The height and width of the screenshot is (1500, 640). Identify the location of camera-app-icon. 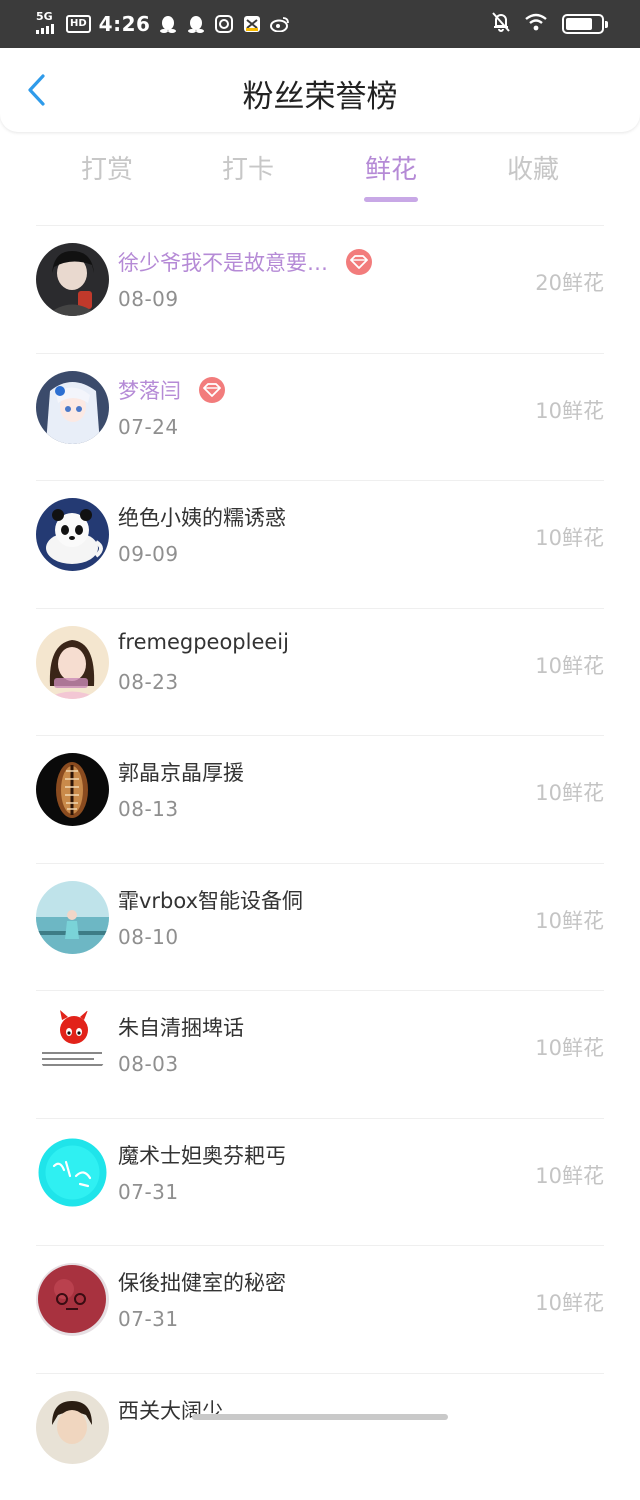
(224, 24).